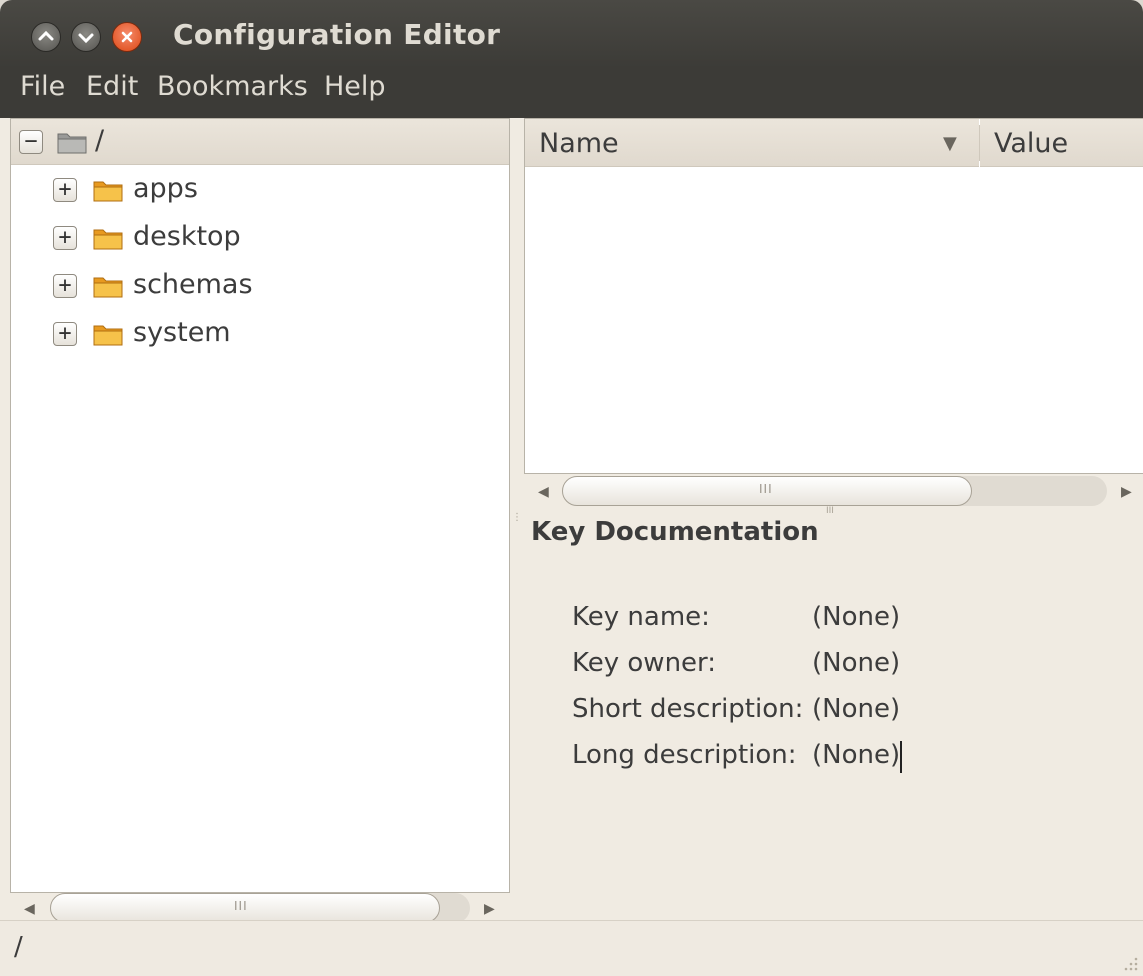  Describe the element at coordinates (18, 947) in the screenshot. I see `status-path: /` at that location.